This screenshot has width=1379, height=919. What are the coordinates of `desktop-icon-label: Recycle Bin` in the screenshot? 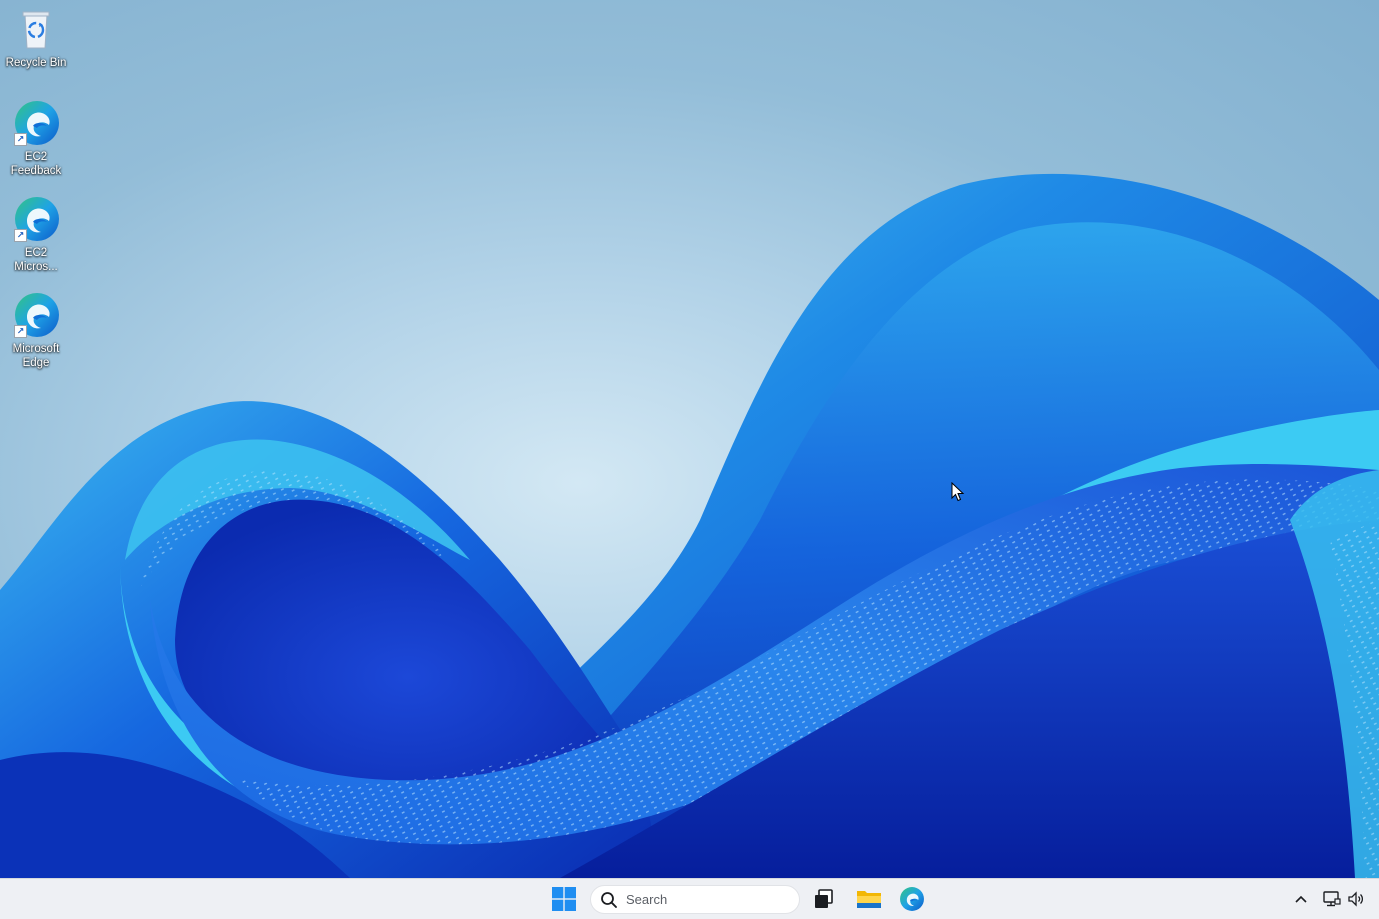 It's located at (36, 63).